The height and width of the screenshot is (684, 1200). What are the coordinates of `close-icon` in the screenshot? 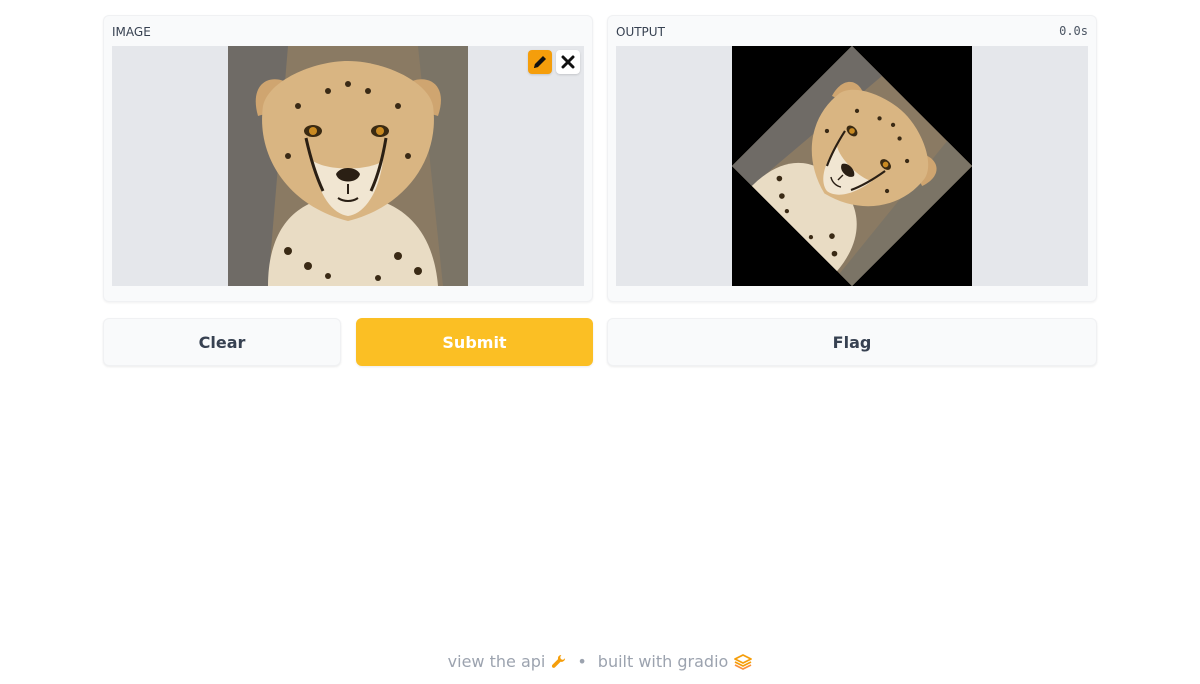 It's located at (568, 62).